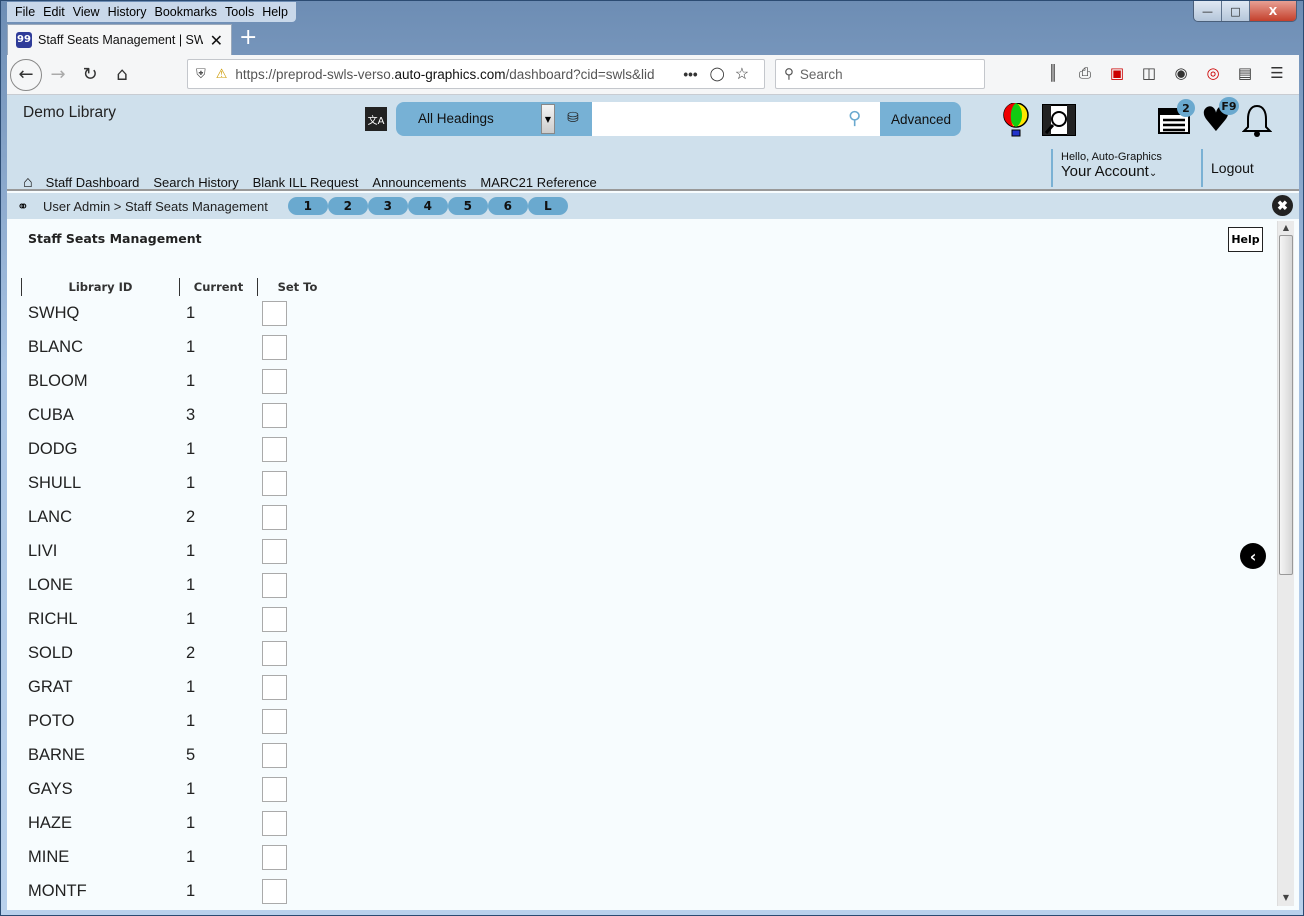  I want to click on table-row: LONE 1, so click(157, 585).